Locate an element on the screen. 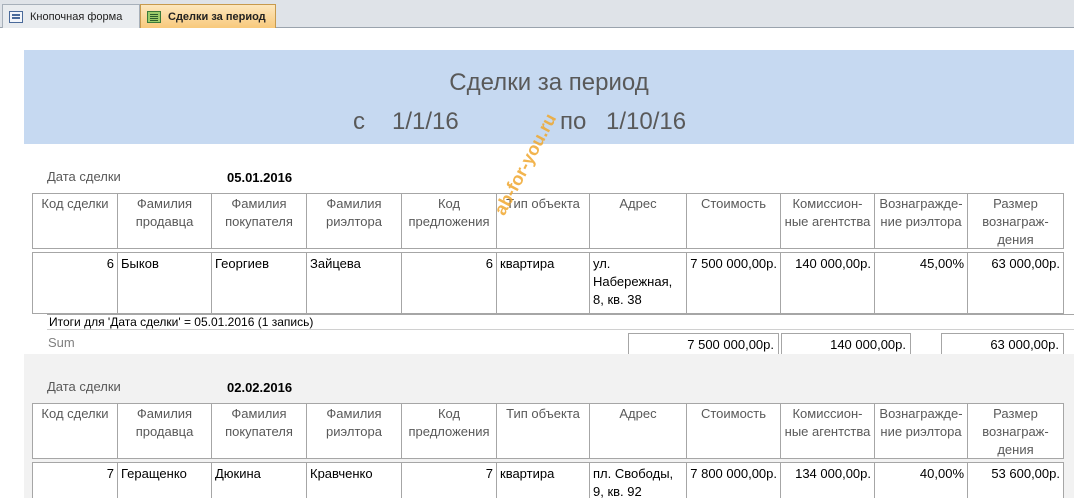  cell-buyer: Дюкина is located at coordinates (259, 480).